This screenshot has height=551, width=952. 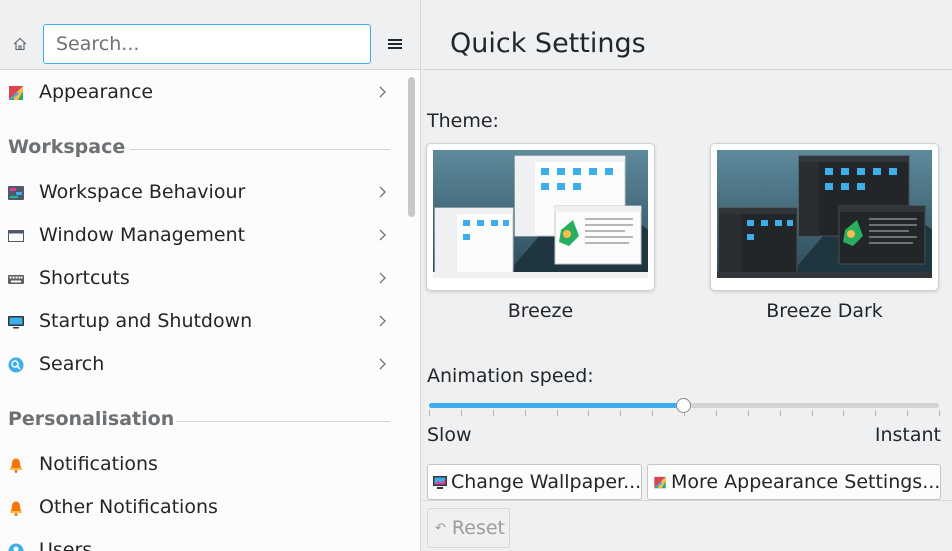 I want to click on undo-icon: ↶, so click(x=440, y=528).